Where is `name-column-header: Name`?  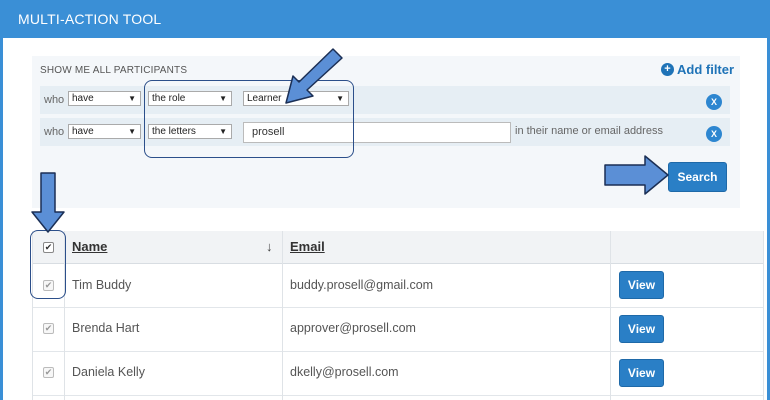
name-column-header: Name is located at coordinates (89, 246).